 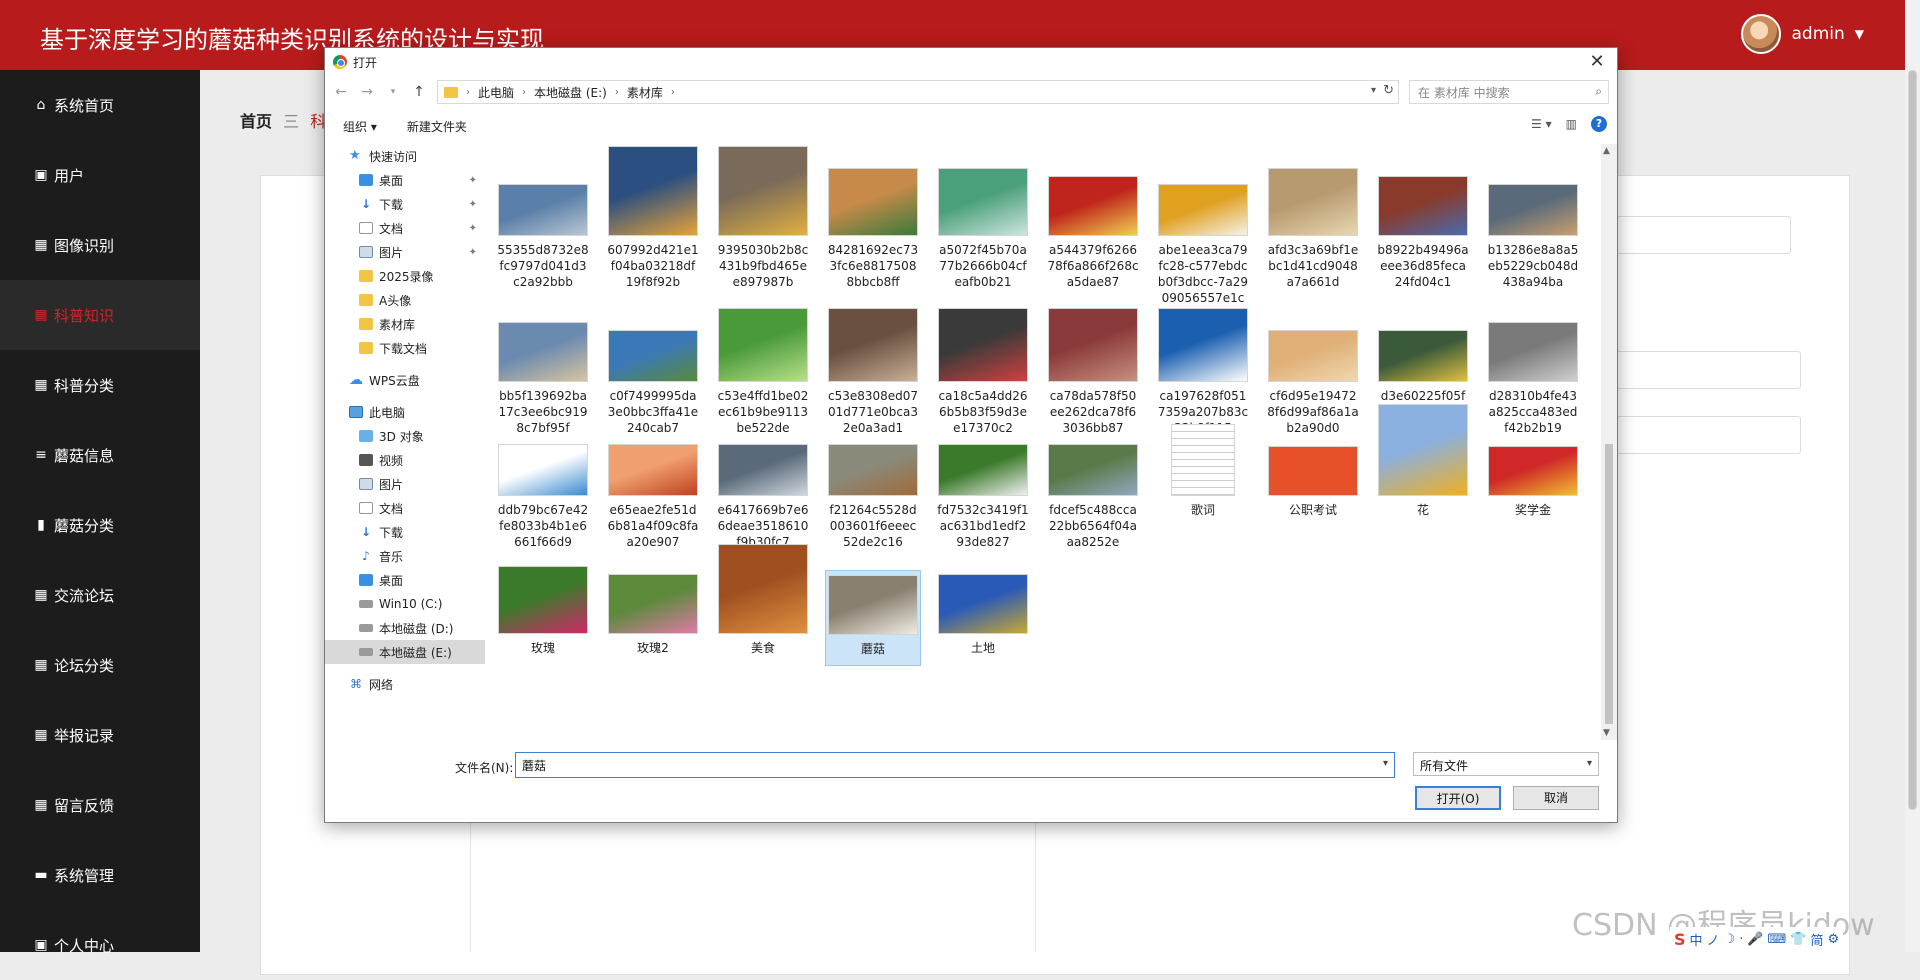 I want to click on search-icon: ⌕, so click(x=1598, y=91).